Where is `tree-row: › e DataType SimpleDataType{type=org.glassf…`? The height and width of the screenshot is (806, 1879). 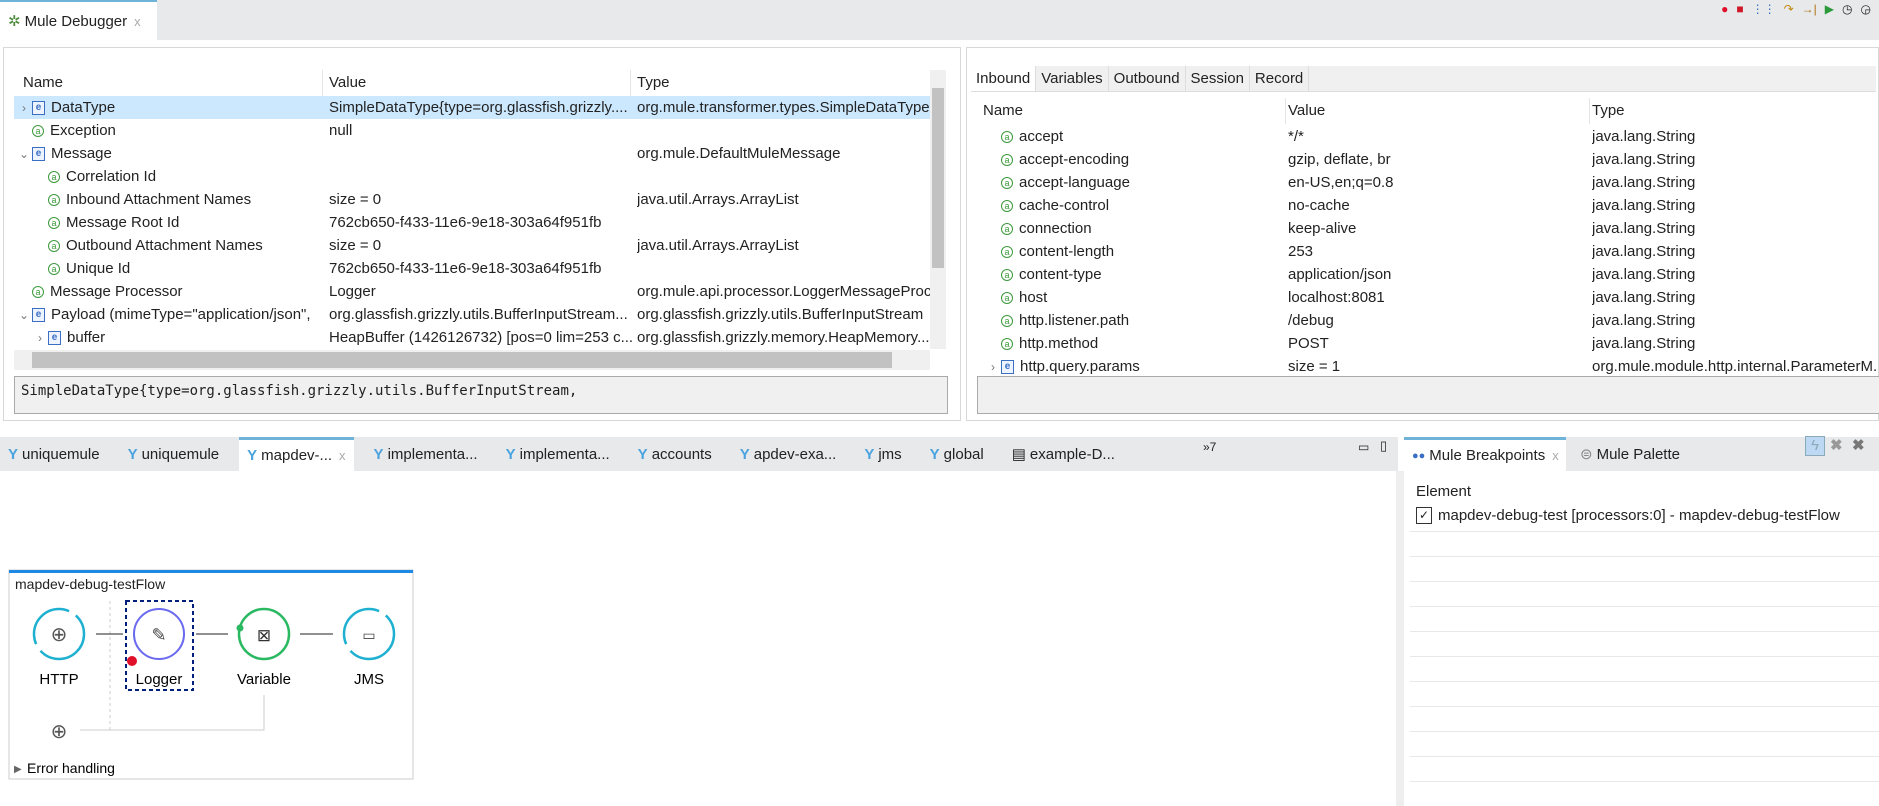
tree-row: › e DataType SimpleDataType{type=org.glassf… is located at coordinates (472, 107).